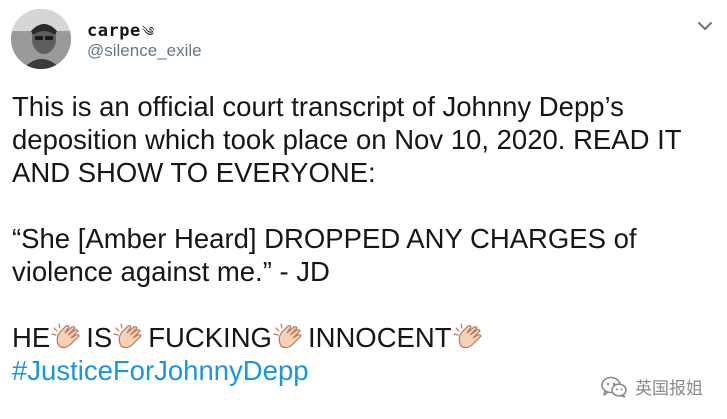  I want to click on shout-word: INNOCENT, so click(379, 337).